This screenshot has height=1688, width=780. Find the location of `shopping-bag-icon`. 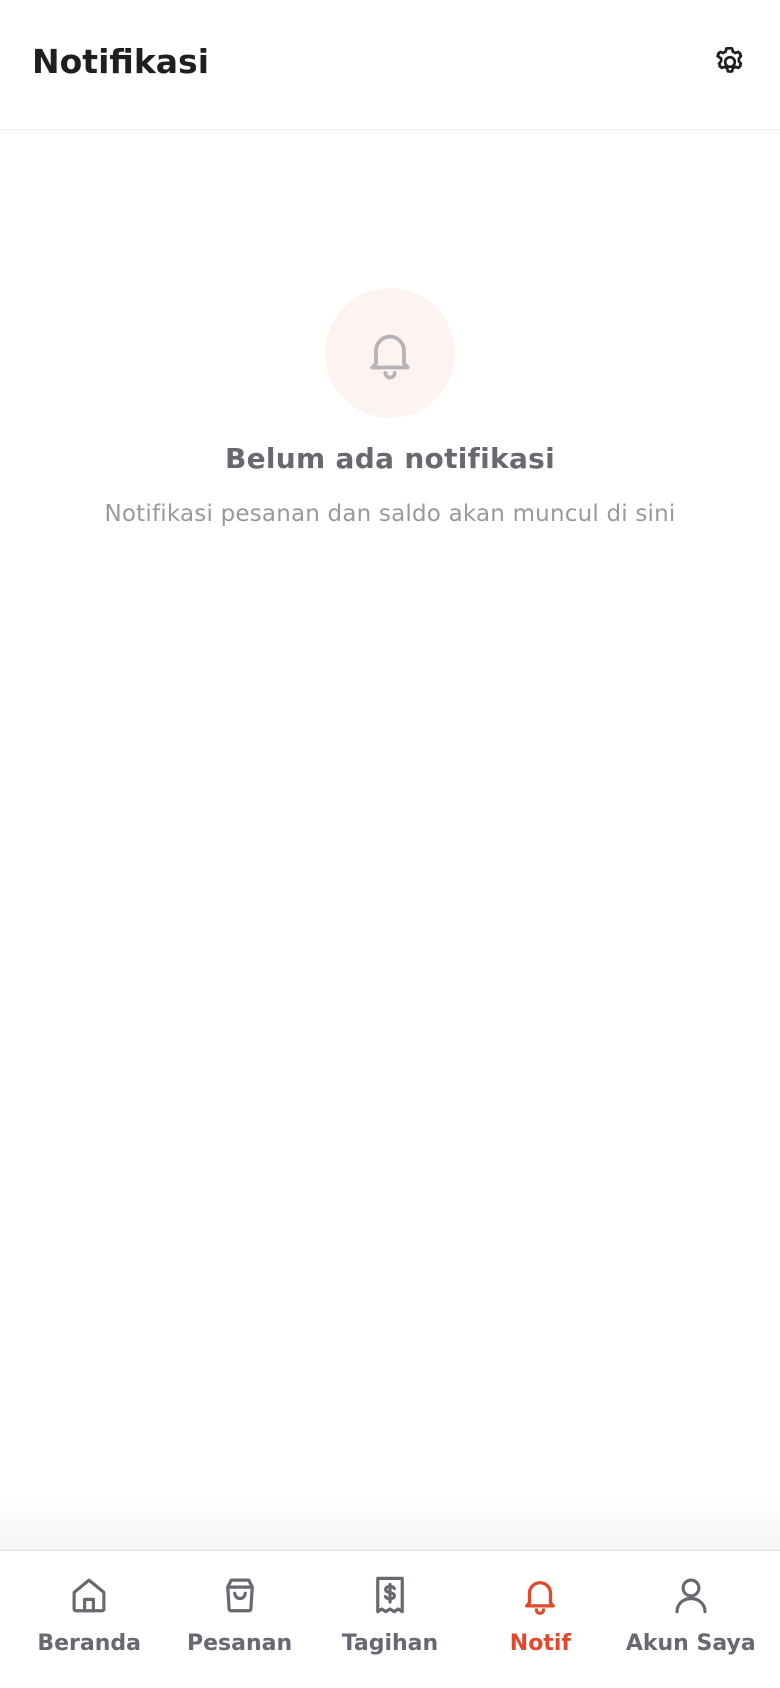

shopping-bag-icon is located at coordinates (240, 1595).